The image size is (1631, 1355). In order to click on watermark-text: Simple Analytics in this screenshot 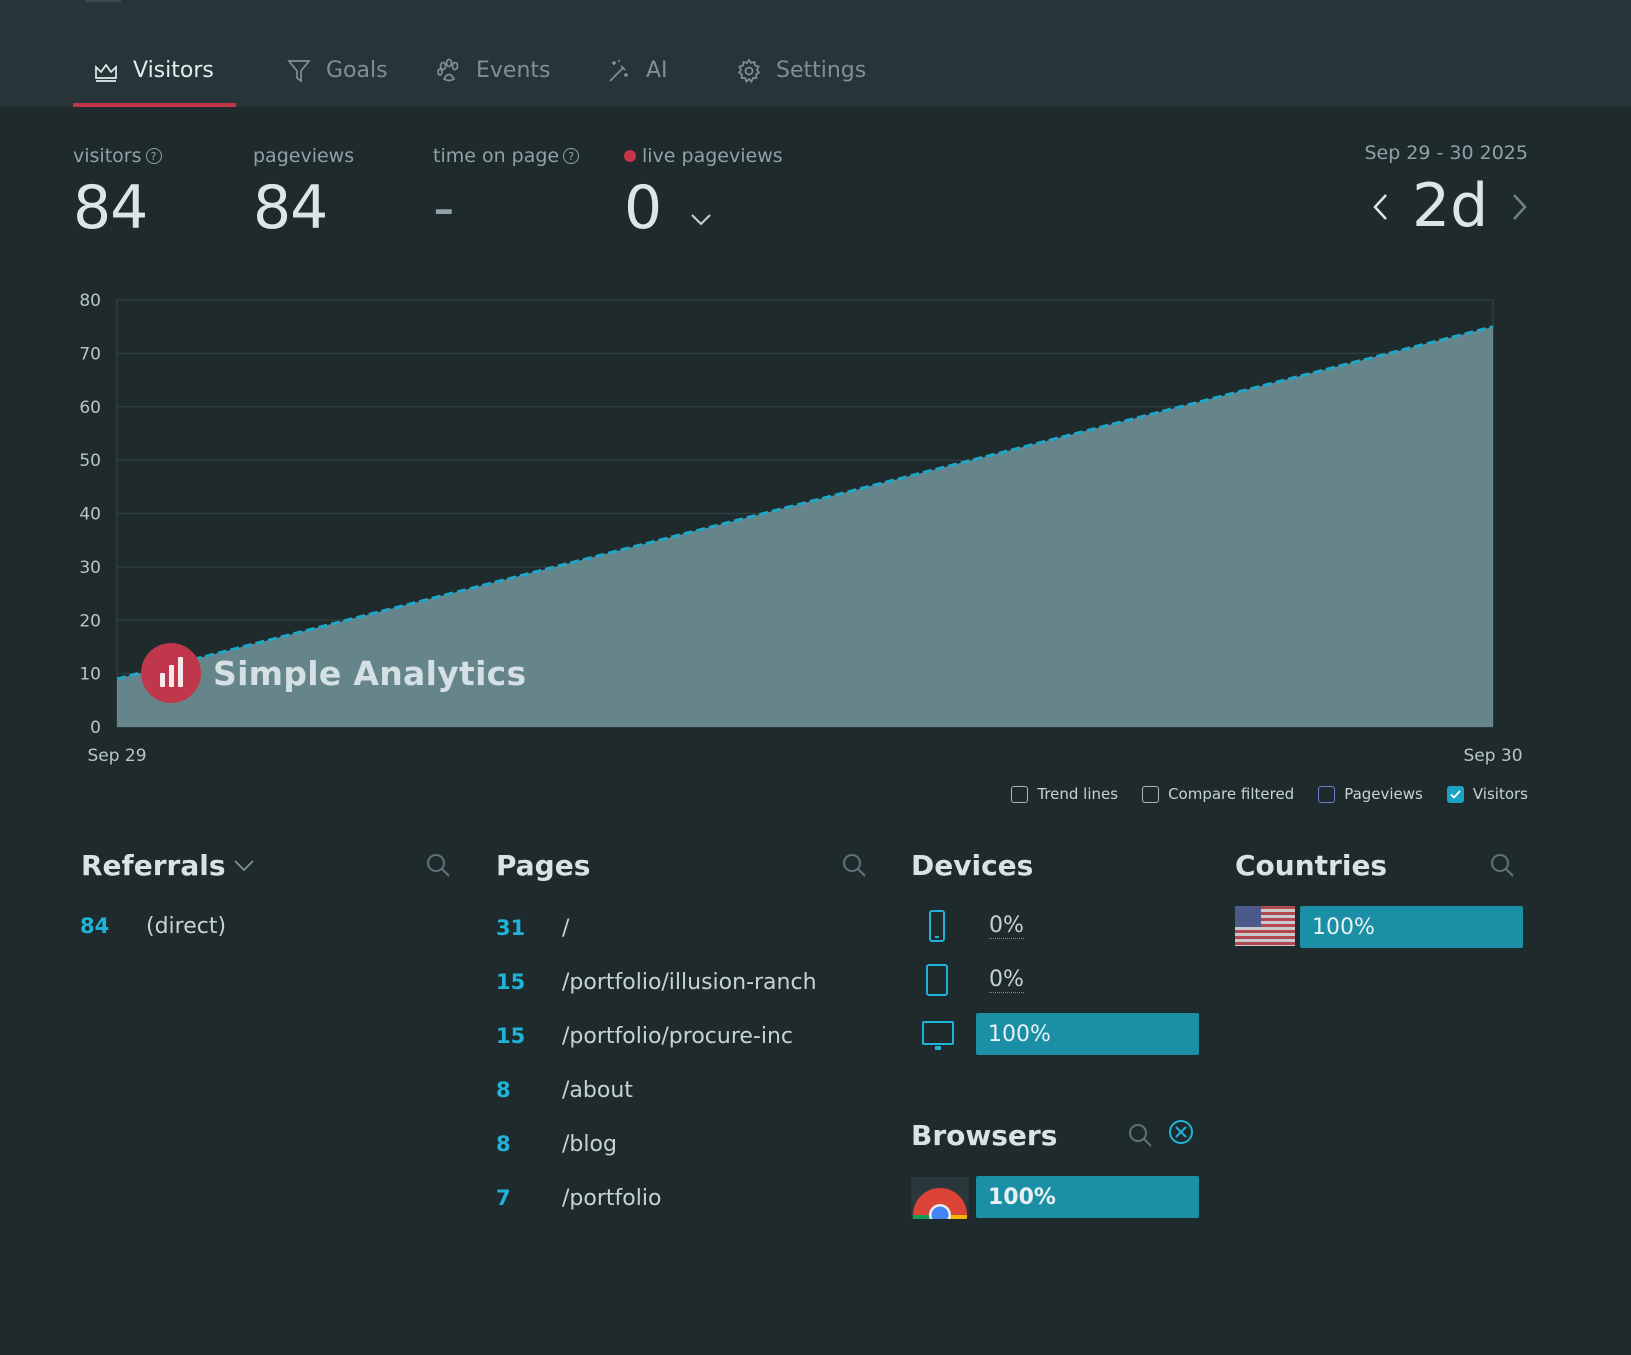, I will do `click(370, 673)`.